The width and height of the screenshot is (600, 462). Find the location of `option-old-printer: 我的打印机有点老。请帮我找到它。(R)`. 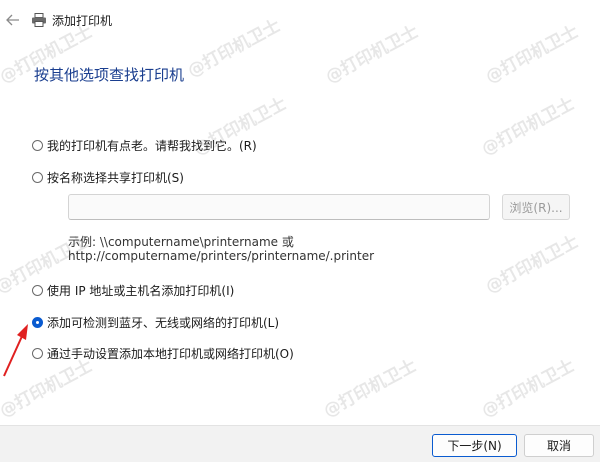

option-old-printer: 我的打印机有点老。请帮我找到它。(R) is located at coordinates (144, 145).